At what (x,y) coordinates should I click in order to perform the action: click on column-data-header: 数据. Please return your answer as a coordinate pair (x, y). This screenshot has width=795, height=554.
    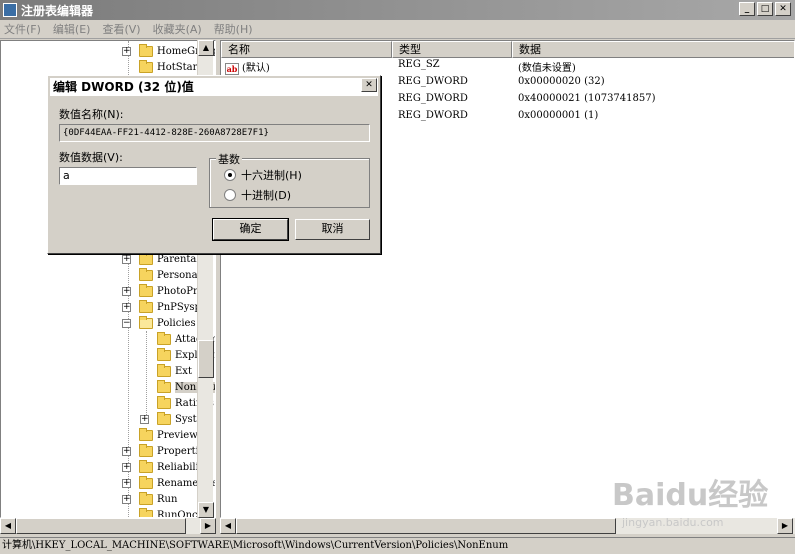
    Looking at the image, I should click on (653, 49).